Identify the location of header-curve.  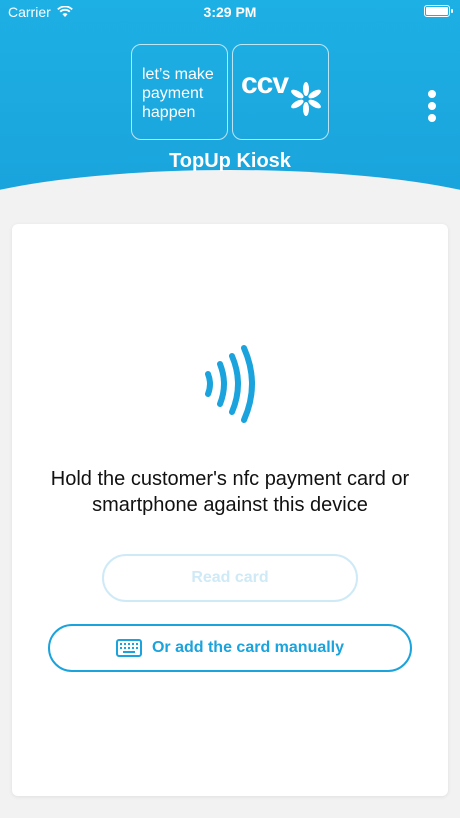
(230, 185).